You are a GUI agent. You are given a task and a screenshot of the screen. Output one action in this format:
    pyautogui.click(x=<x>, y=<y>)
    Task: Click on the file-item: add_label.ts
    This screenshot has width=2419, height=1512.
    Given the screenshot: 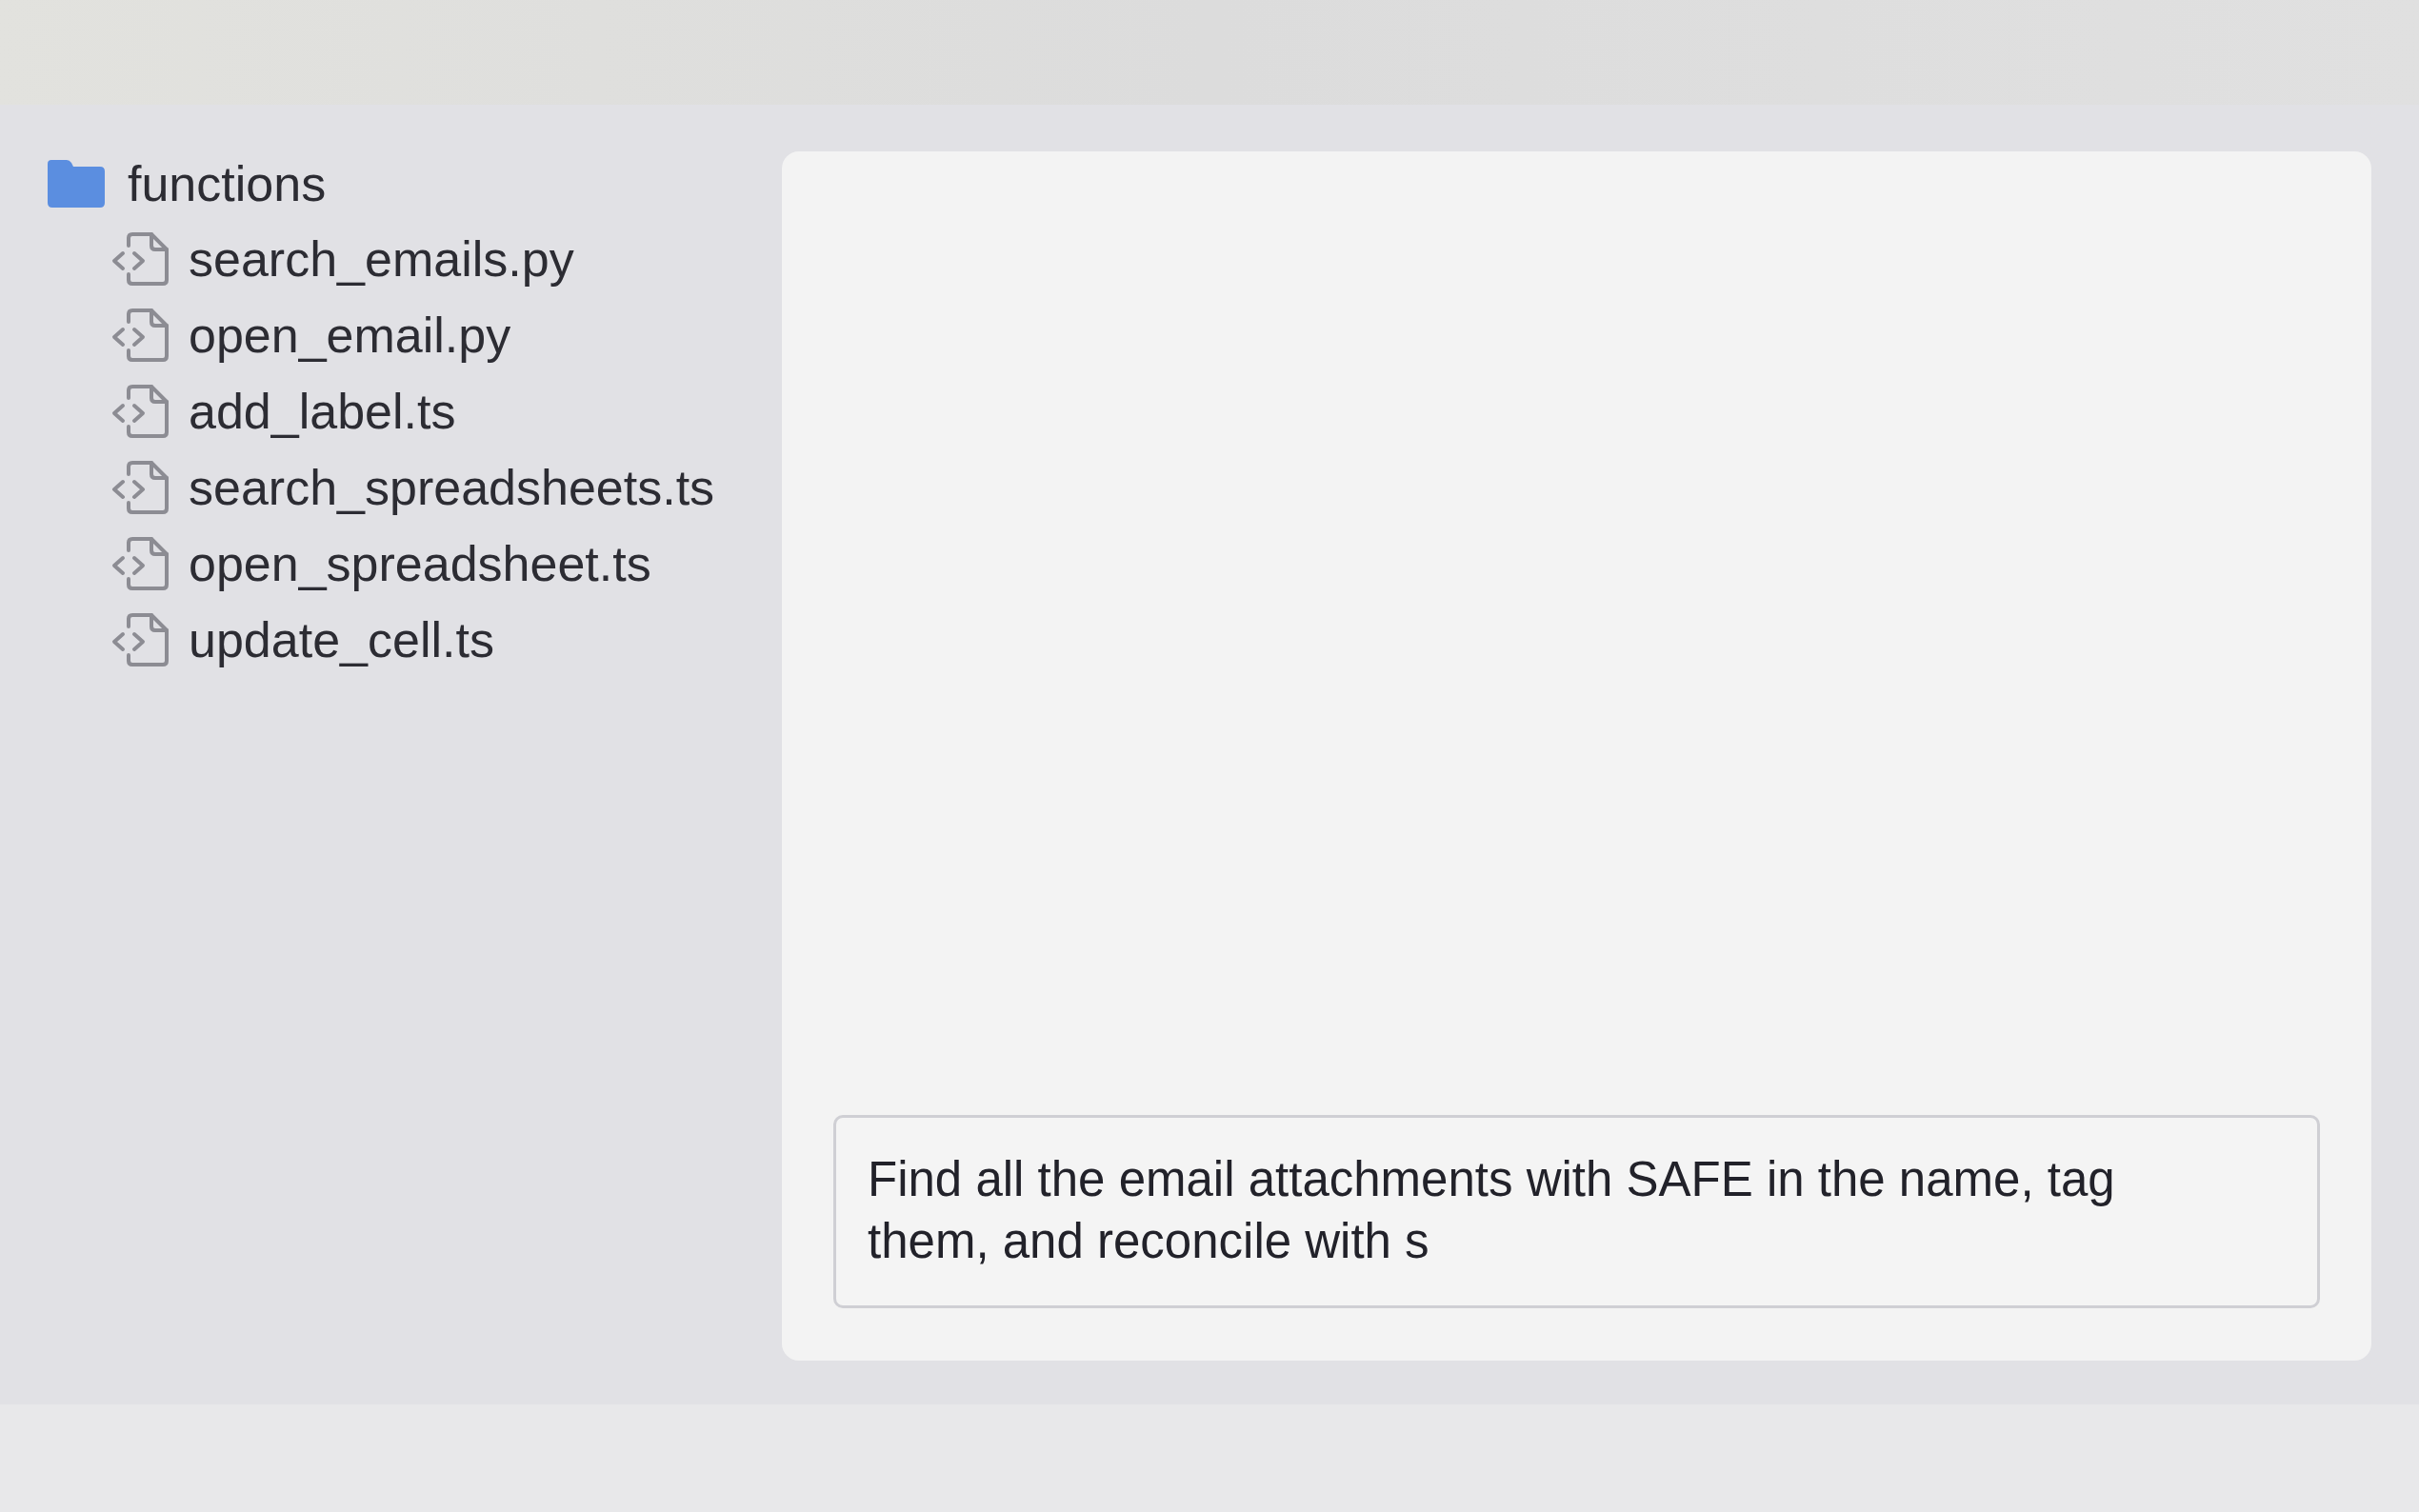 What is the action you would take?
    pyautogui.click(x=283, y=411)
    